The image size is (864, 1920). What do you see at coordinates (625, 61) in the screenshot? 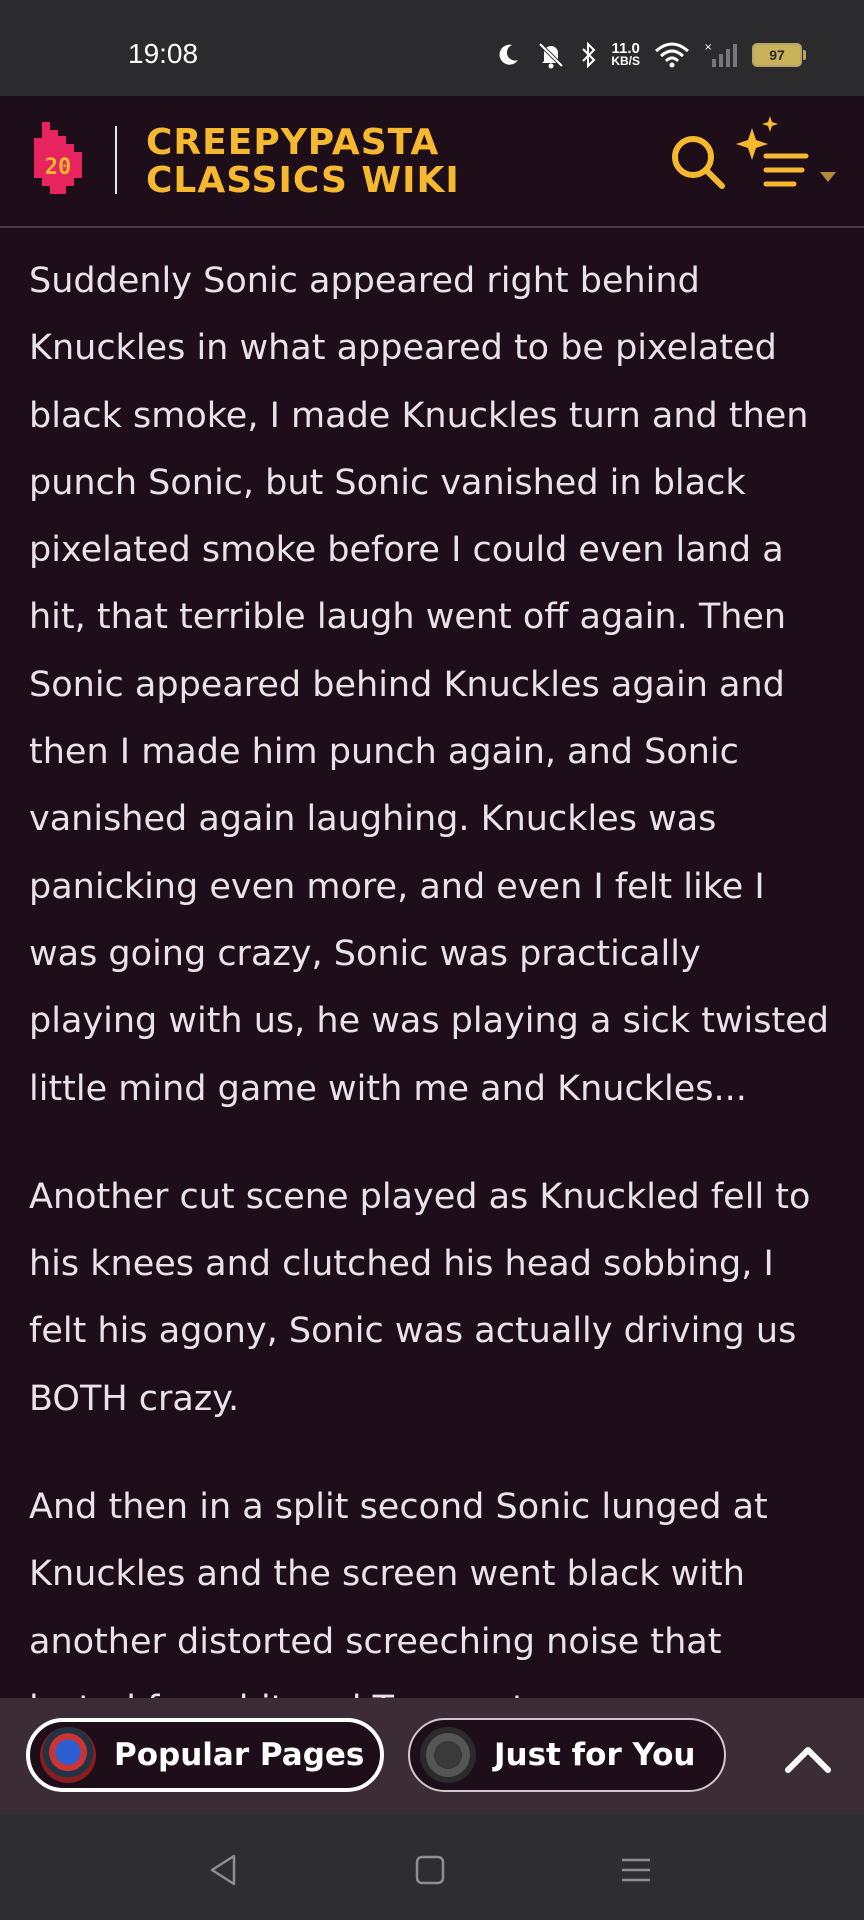
I see `net-speed-unit: KB/S` at bounding box center [625, 61].